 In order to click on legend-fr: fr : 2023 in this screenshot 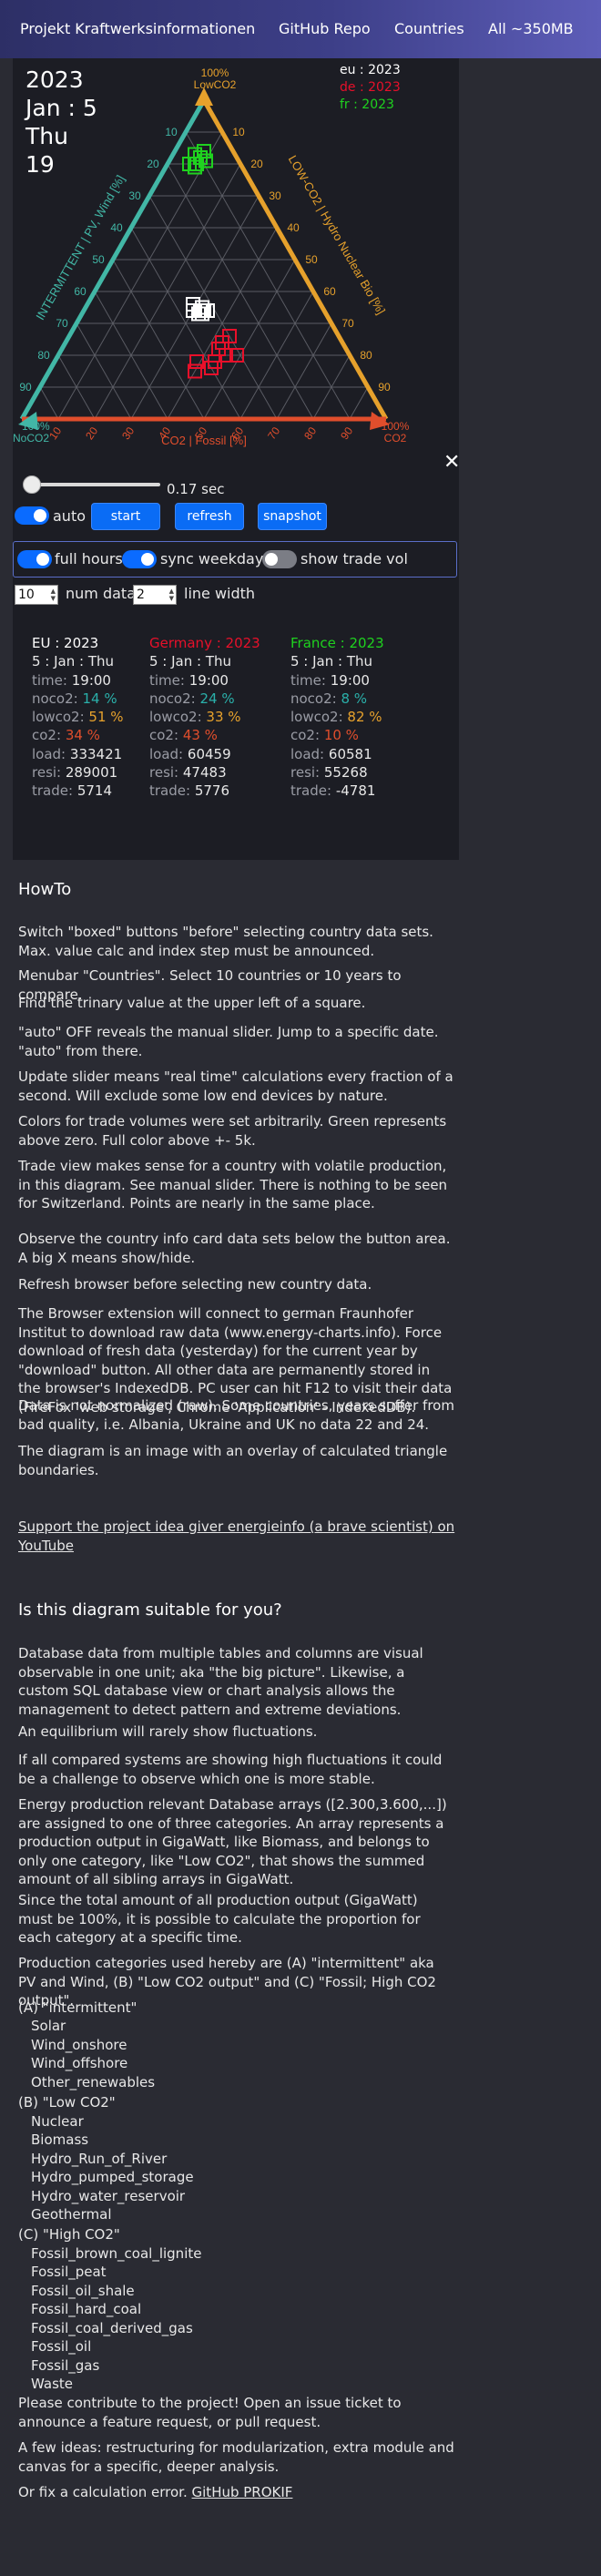, I will do `click(367, 104)`.